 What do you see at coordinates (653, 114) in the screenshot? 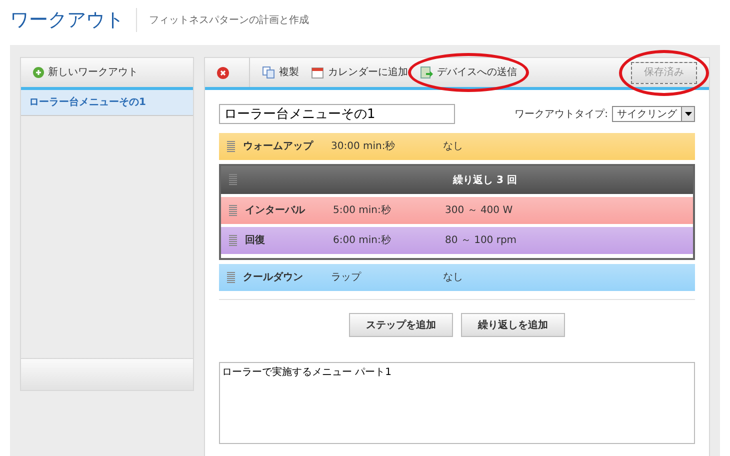
I see `workout-type-select: サイクリング` at bounding box center [653, 114].